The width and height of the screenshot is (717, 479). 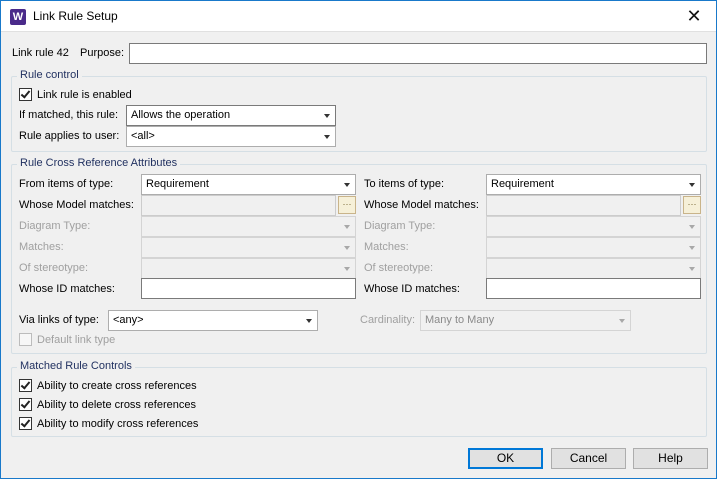 What do you see at coordinates (69, 136) in the screenshot?
I see `applies-to-user-label: Rule applies to user:` at bounding box center [69, 136].